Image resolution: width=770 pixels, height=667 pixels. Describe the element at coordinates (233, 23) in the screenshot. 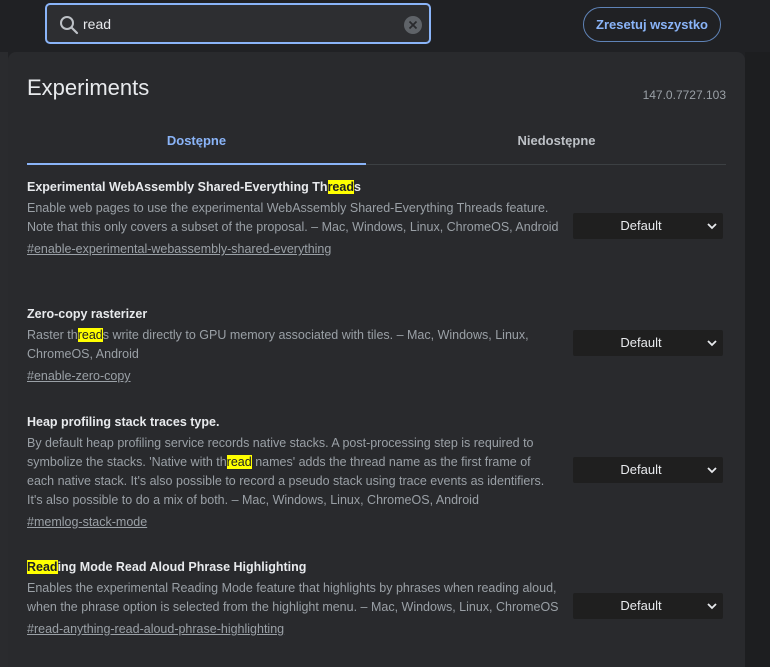

I see `search-input` at that location.